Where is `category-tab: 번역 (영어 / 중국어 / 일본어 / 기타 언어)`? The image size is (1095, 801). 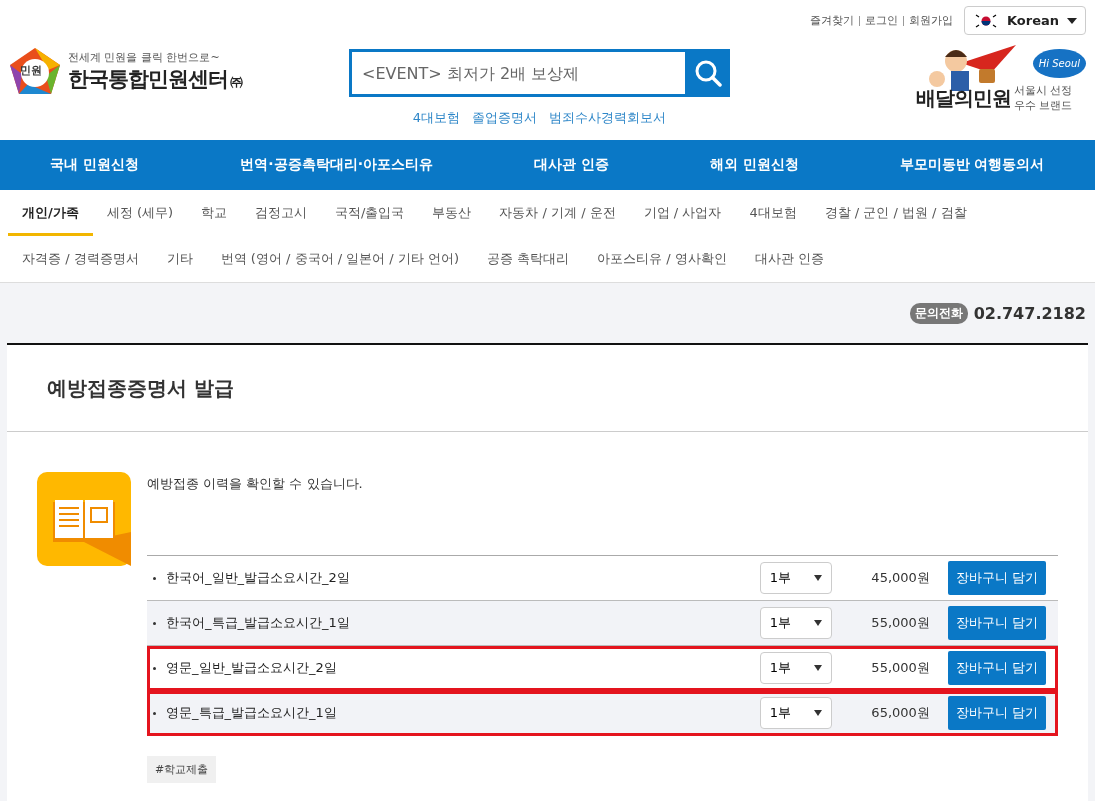
category-tab: 번역 (영어 / 중국어 / 일본어 / 기타 언어) is located at coordinates (339, 259).